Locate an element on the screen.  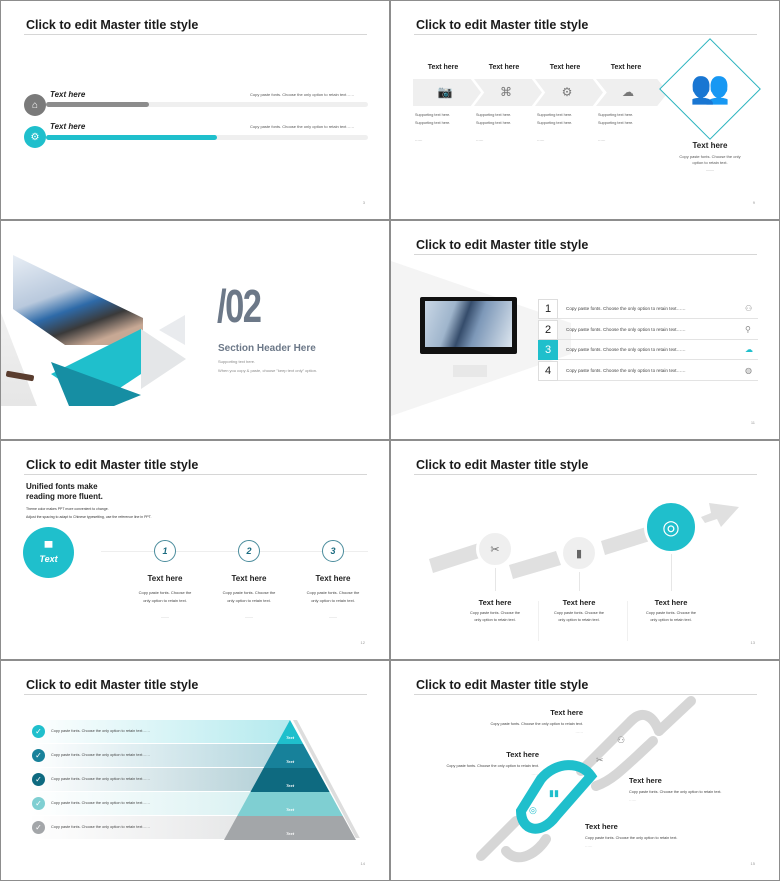
team-icon: 👥 is located at coordinates (710, 87).